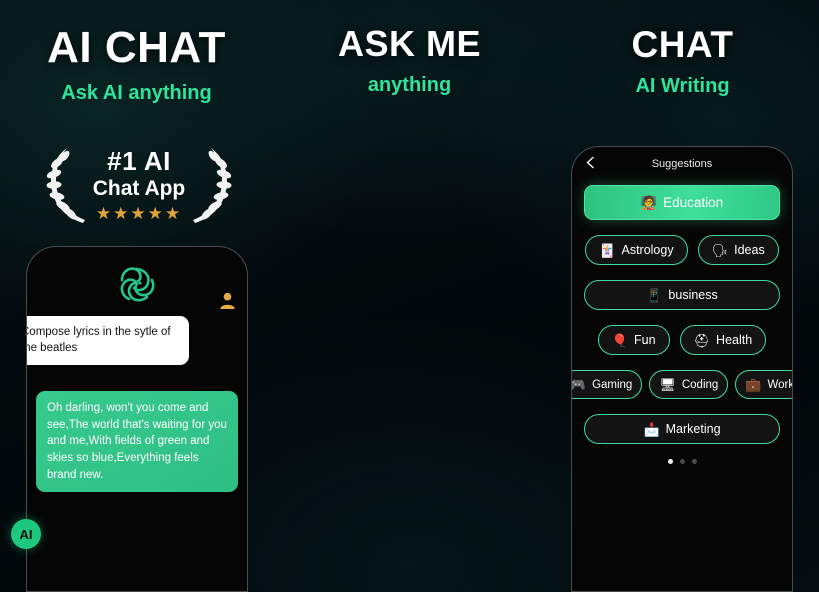 The width and height of the screenshot is (819, 592). I want to click on panel-3-header: CHAT AI Writing, so click(682, 48).